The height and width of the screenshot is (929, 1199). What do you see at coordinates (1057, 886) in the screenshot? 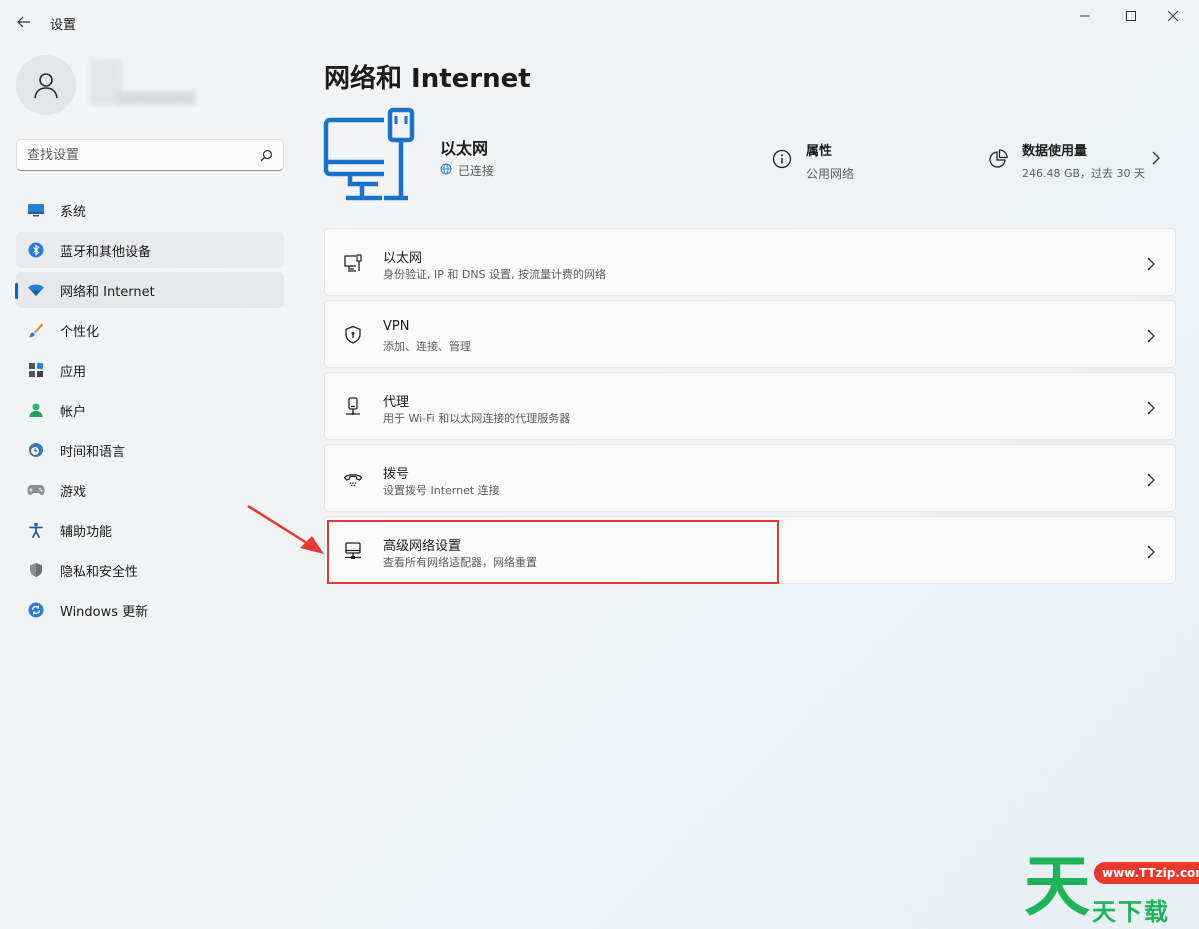
I see `watermark-logo: 天` at bounding box center [1057, 886].